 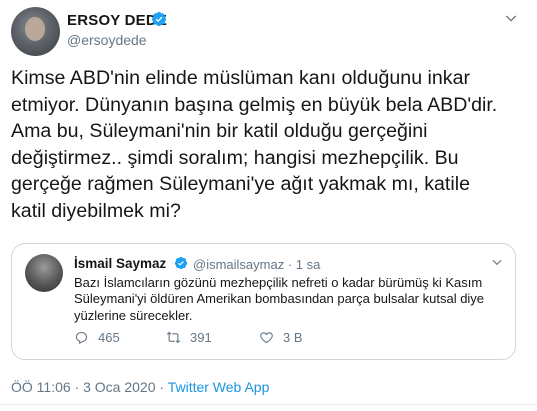 What do you see at coordinates (89, 387) in the screenshot?
I see `timestamp: ÖÖ 11:06 · 3 Oca 2020 ·` at bounding box center [89, 387].